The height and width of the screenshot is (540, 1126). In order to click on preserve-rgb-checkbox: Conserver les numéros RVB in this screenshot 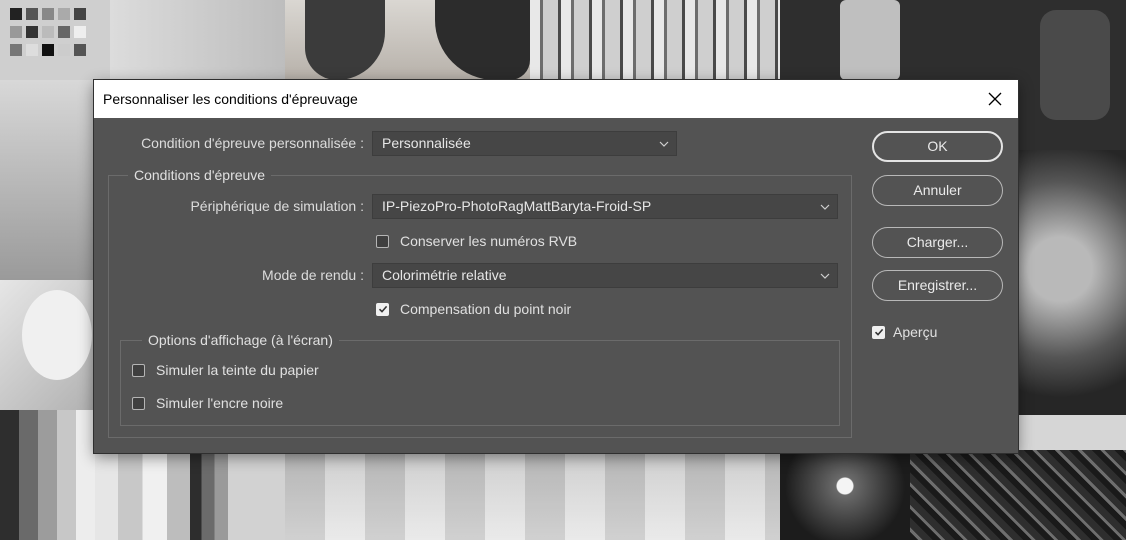, I will do `click(476, 241)`.